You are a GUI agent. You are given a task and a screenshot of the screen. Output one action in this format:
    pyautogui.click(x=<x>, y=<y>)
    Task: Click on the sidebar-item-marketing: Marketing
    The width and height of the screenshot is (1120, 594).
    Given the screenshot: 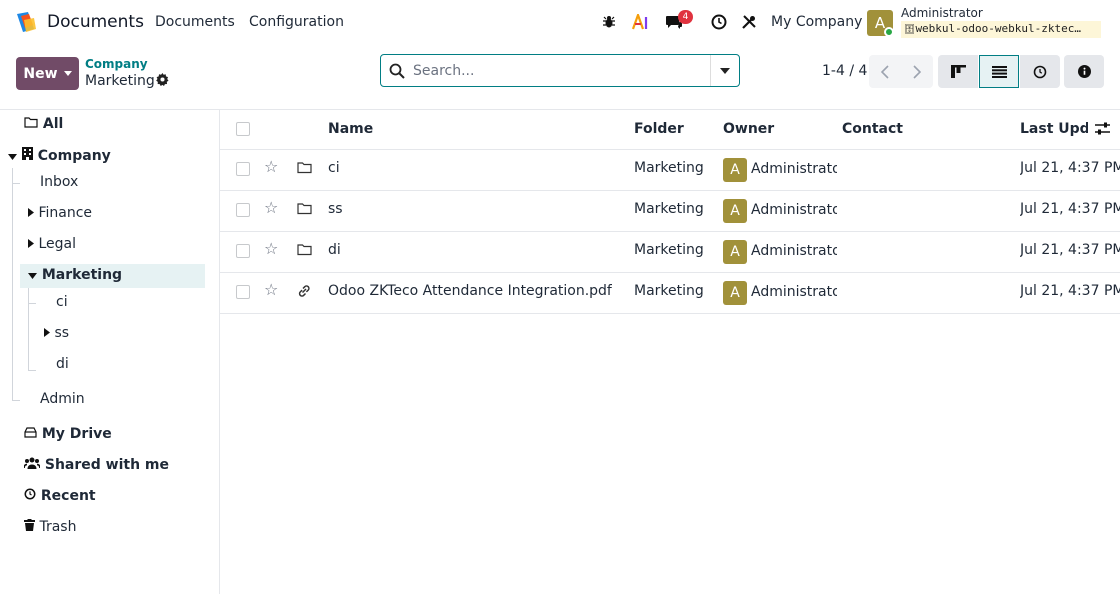 What is the action you would take?
    pyautogui.click(x=75, y=275)
    